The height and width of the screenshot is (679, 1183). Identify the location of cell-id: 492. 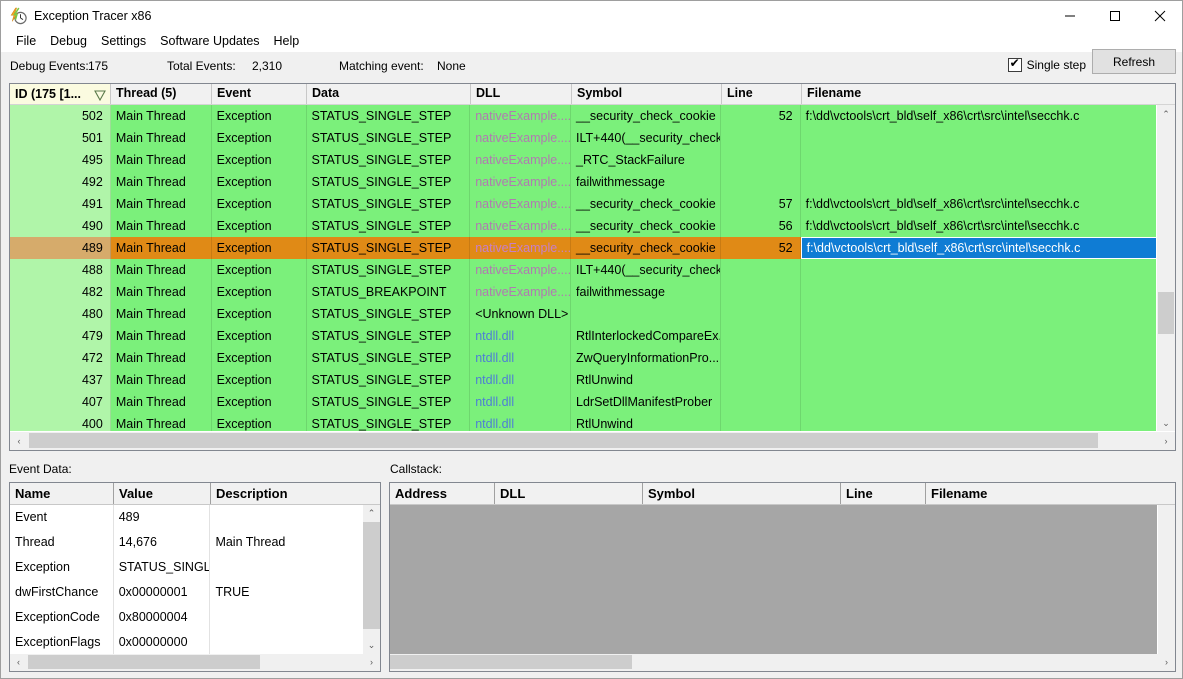
(60, 182).